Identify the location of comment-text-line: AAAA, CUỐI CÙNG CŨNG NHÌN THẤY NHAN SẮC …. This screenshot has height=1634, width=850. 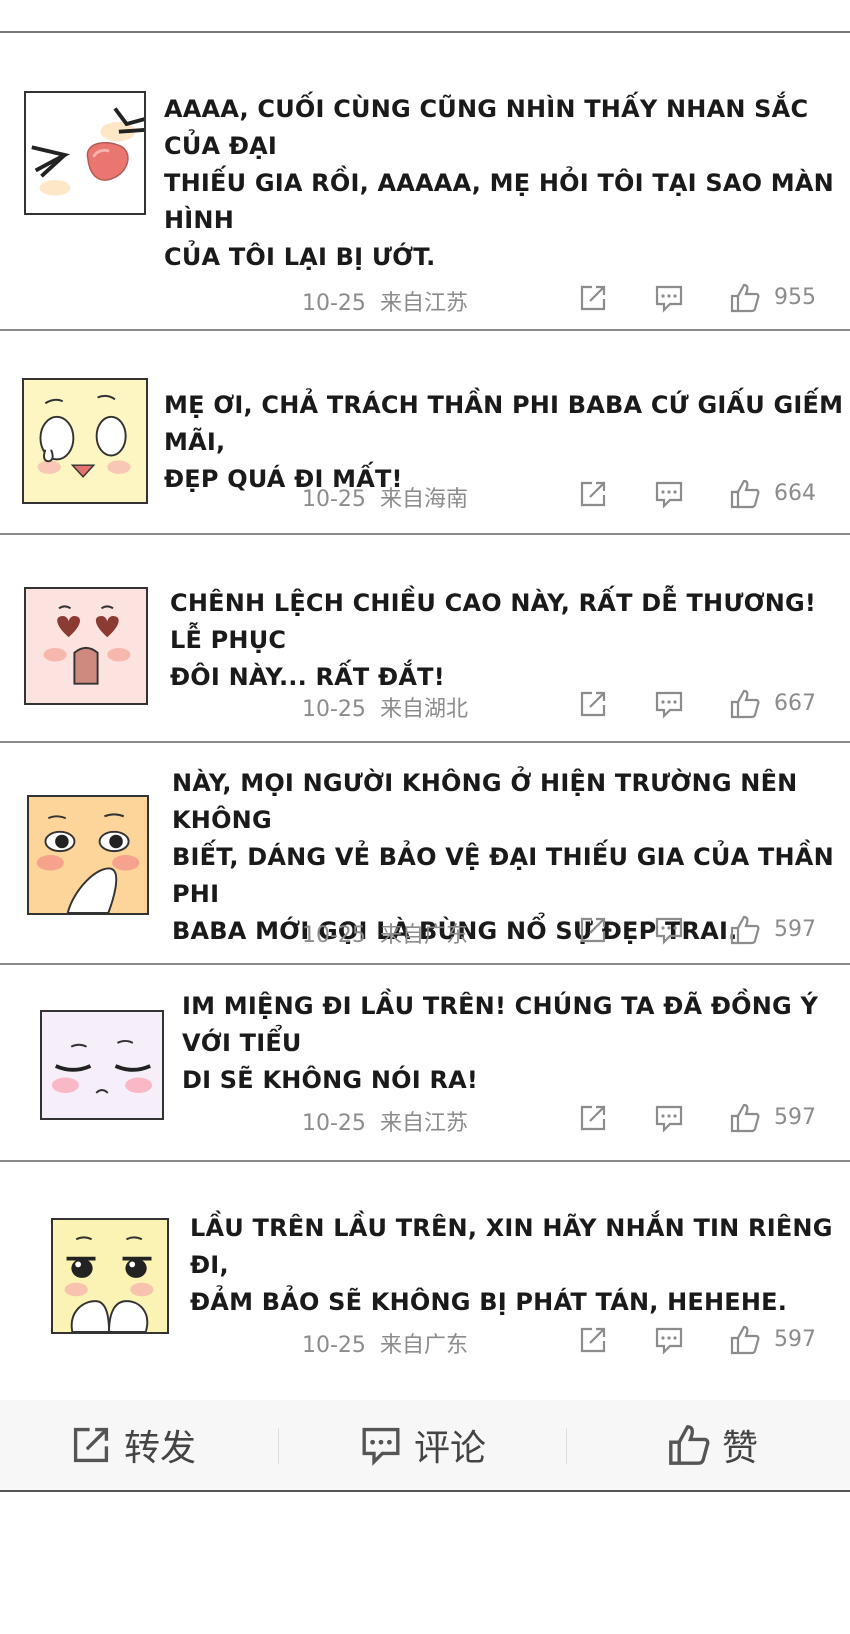
(486, 127).